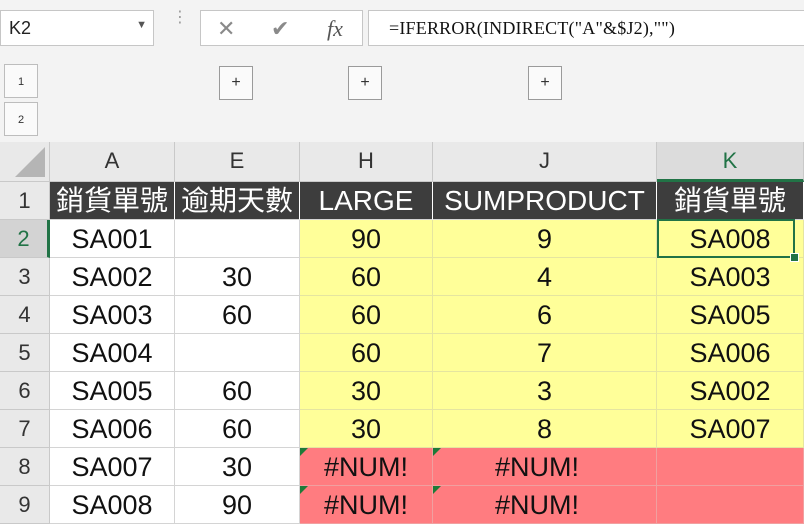  I want to click on cell-h4: 60, so click(366, 315).